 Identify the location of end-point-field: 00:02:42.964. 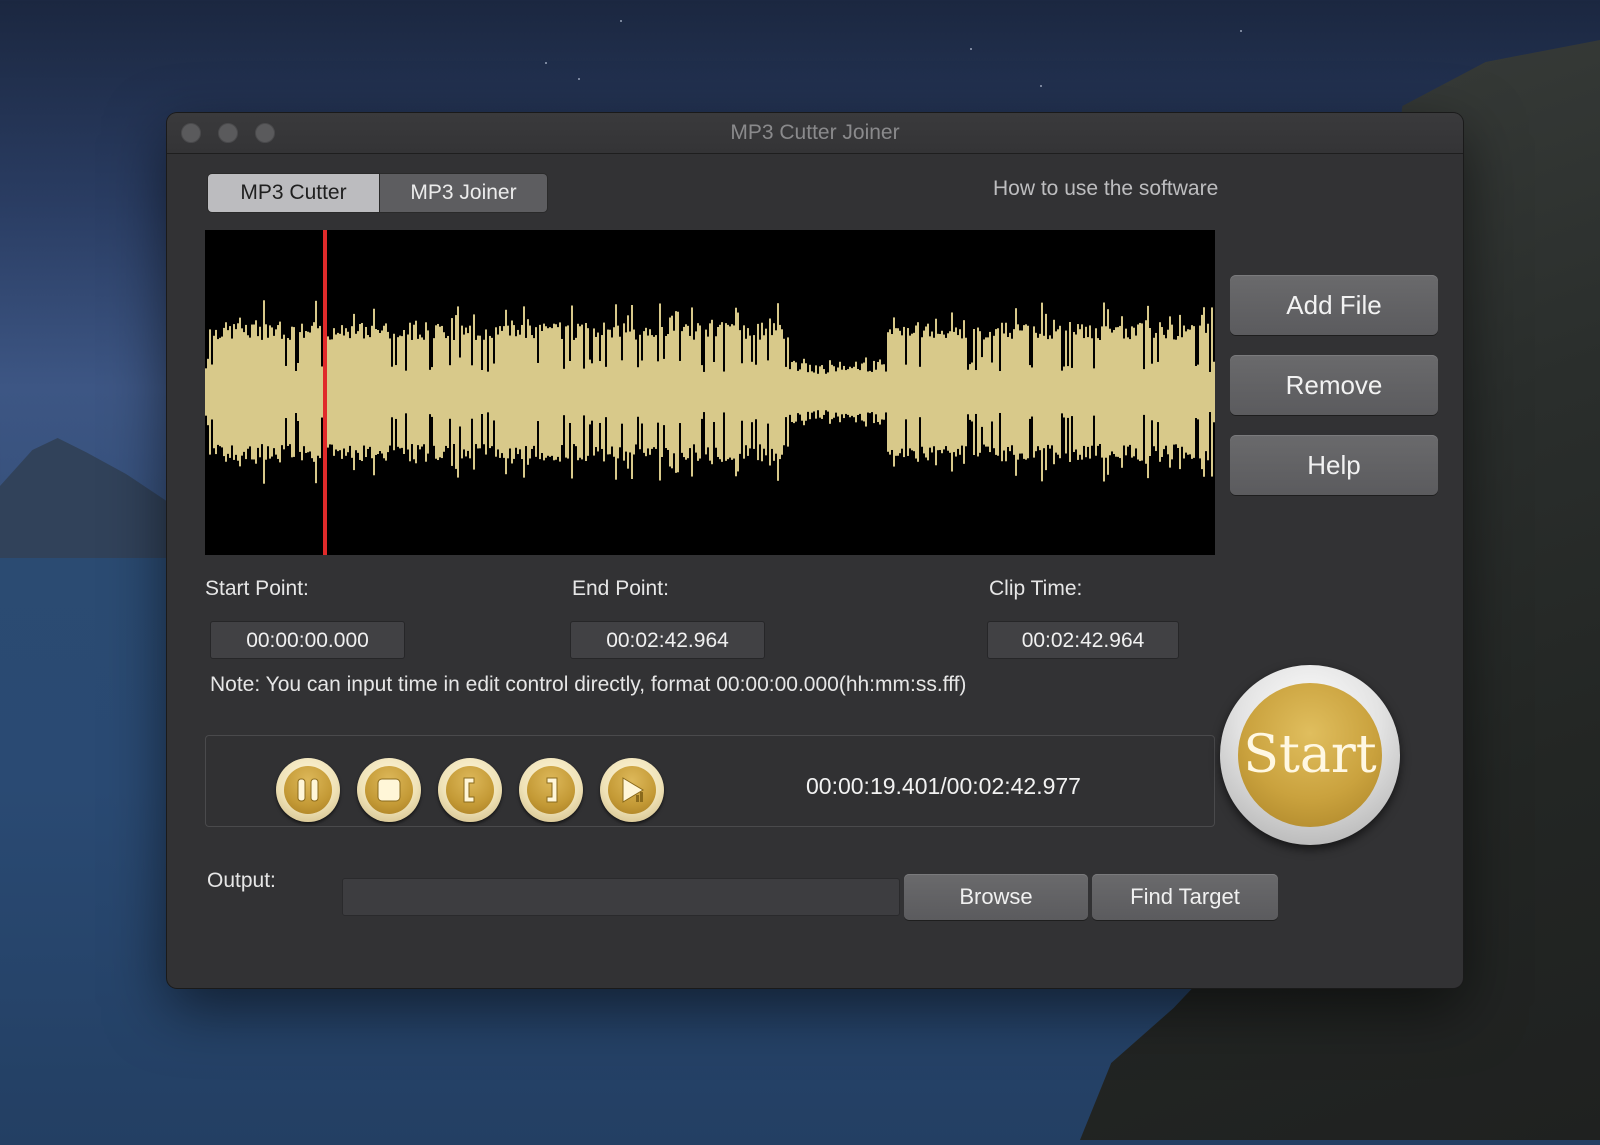
(667, 640).